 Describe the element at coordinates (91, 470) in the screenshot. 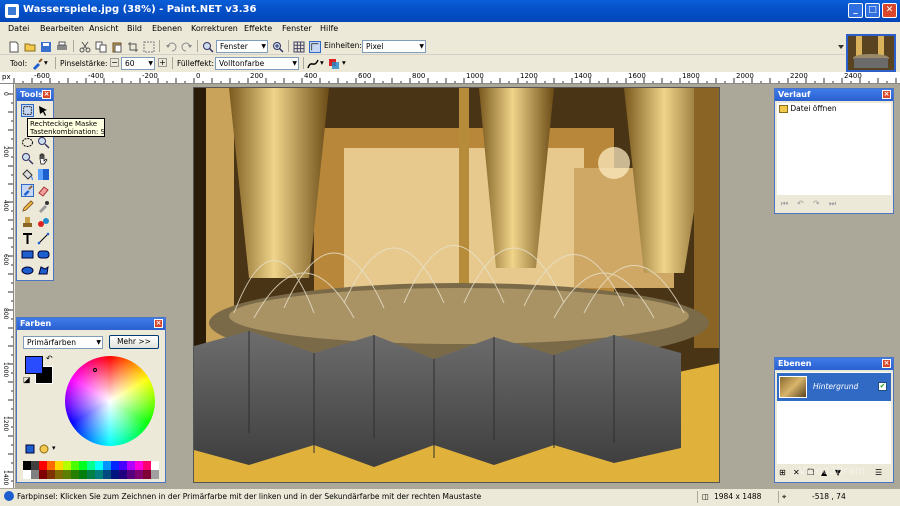

I see `color-palette` at that location.